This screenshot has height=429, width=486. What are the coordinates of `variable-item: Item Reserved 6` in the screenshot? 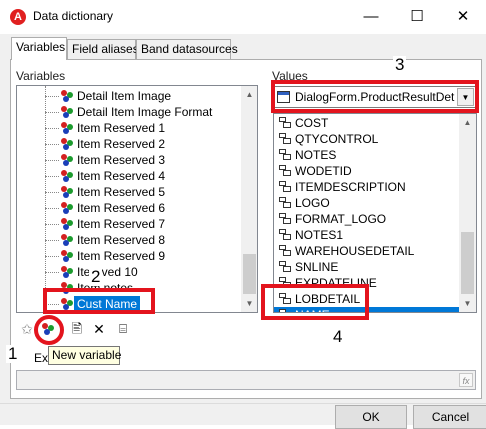 It's located at (130, 208).